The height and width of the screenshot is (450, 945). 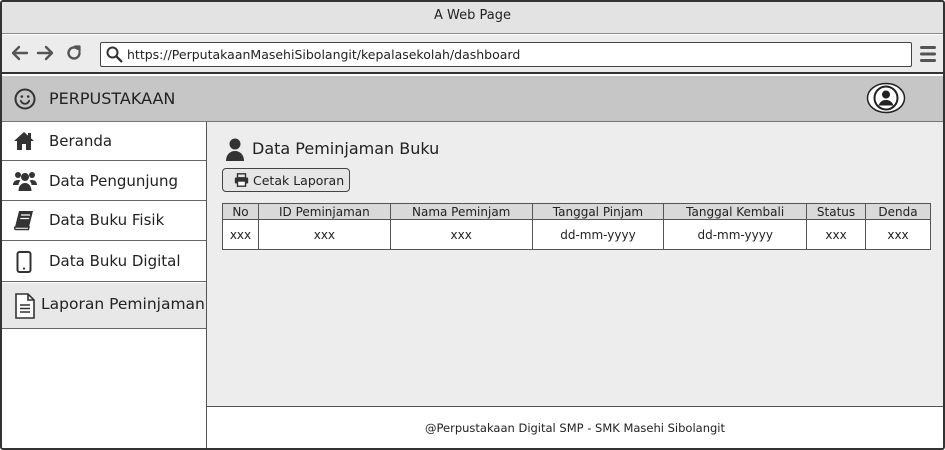 I want to click on sidebar-item-label: Data Buku Fisik, so click(x=107, y=220).